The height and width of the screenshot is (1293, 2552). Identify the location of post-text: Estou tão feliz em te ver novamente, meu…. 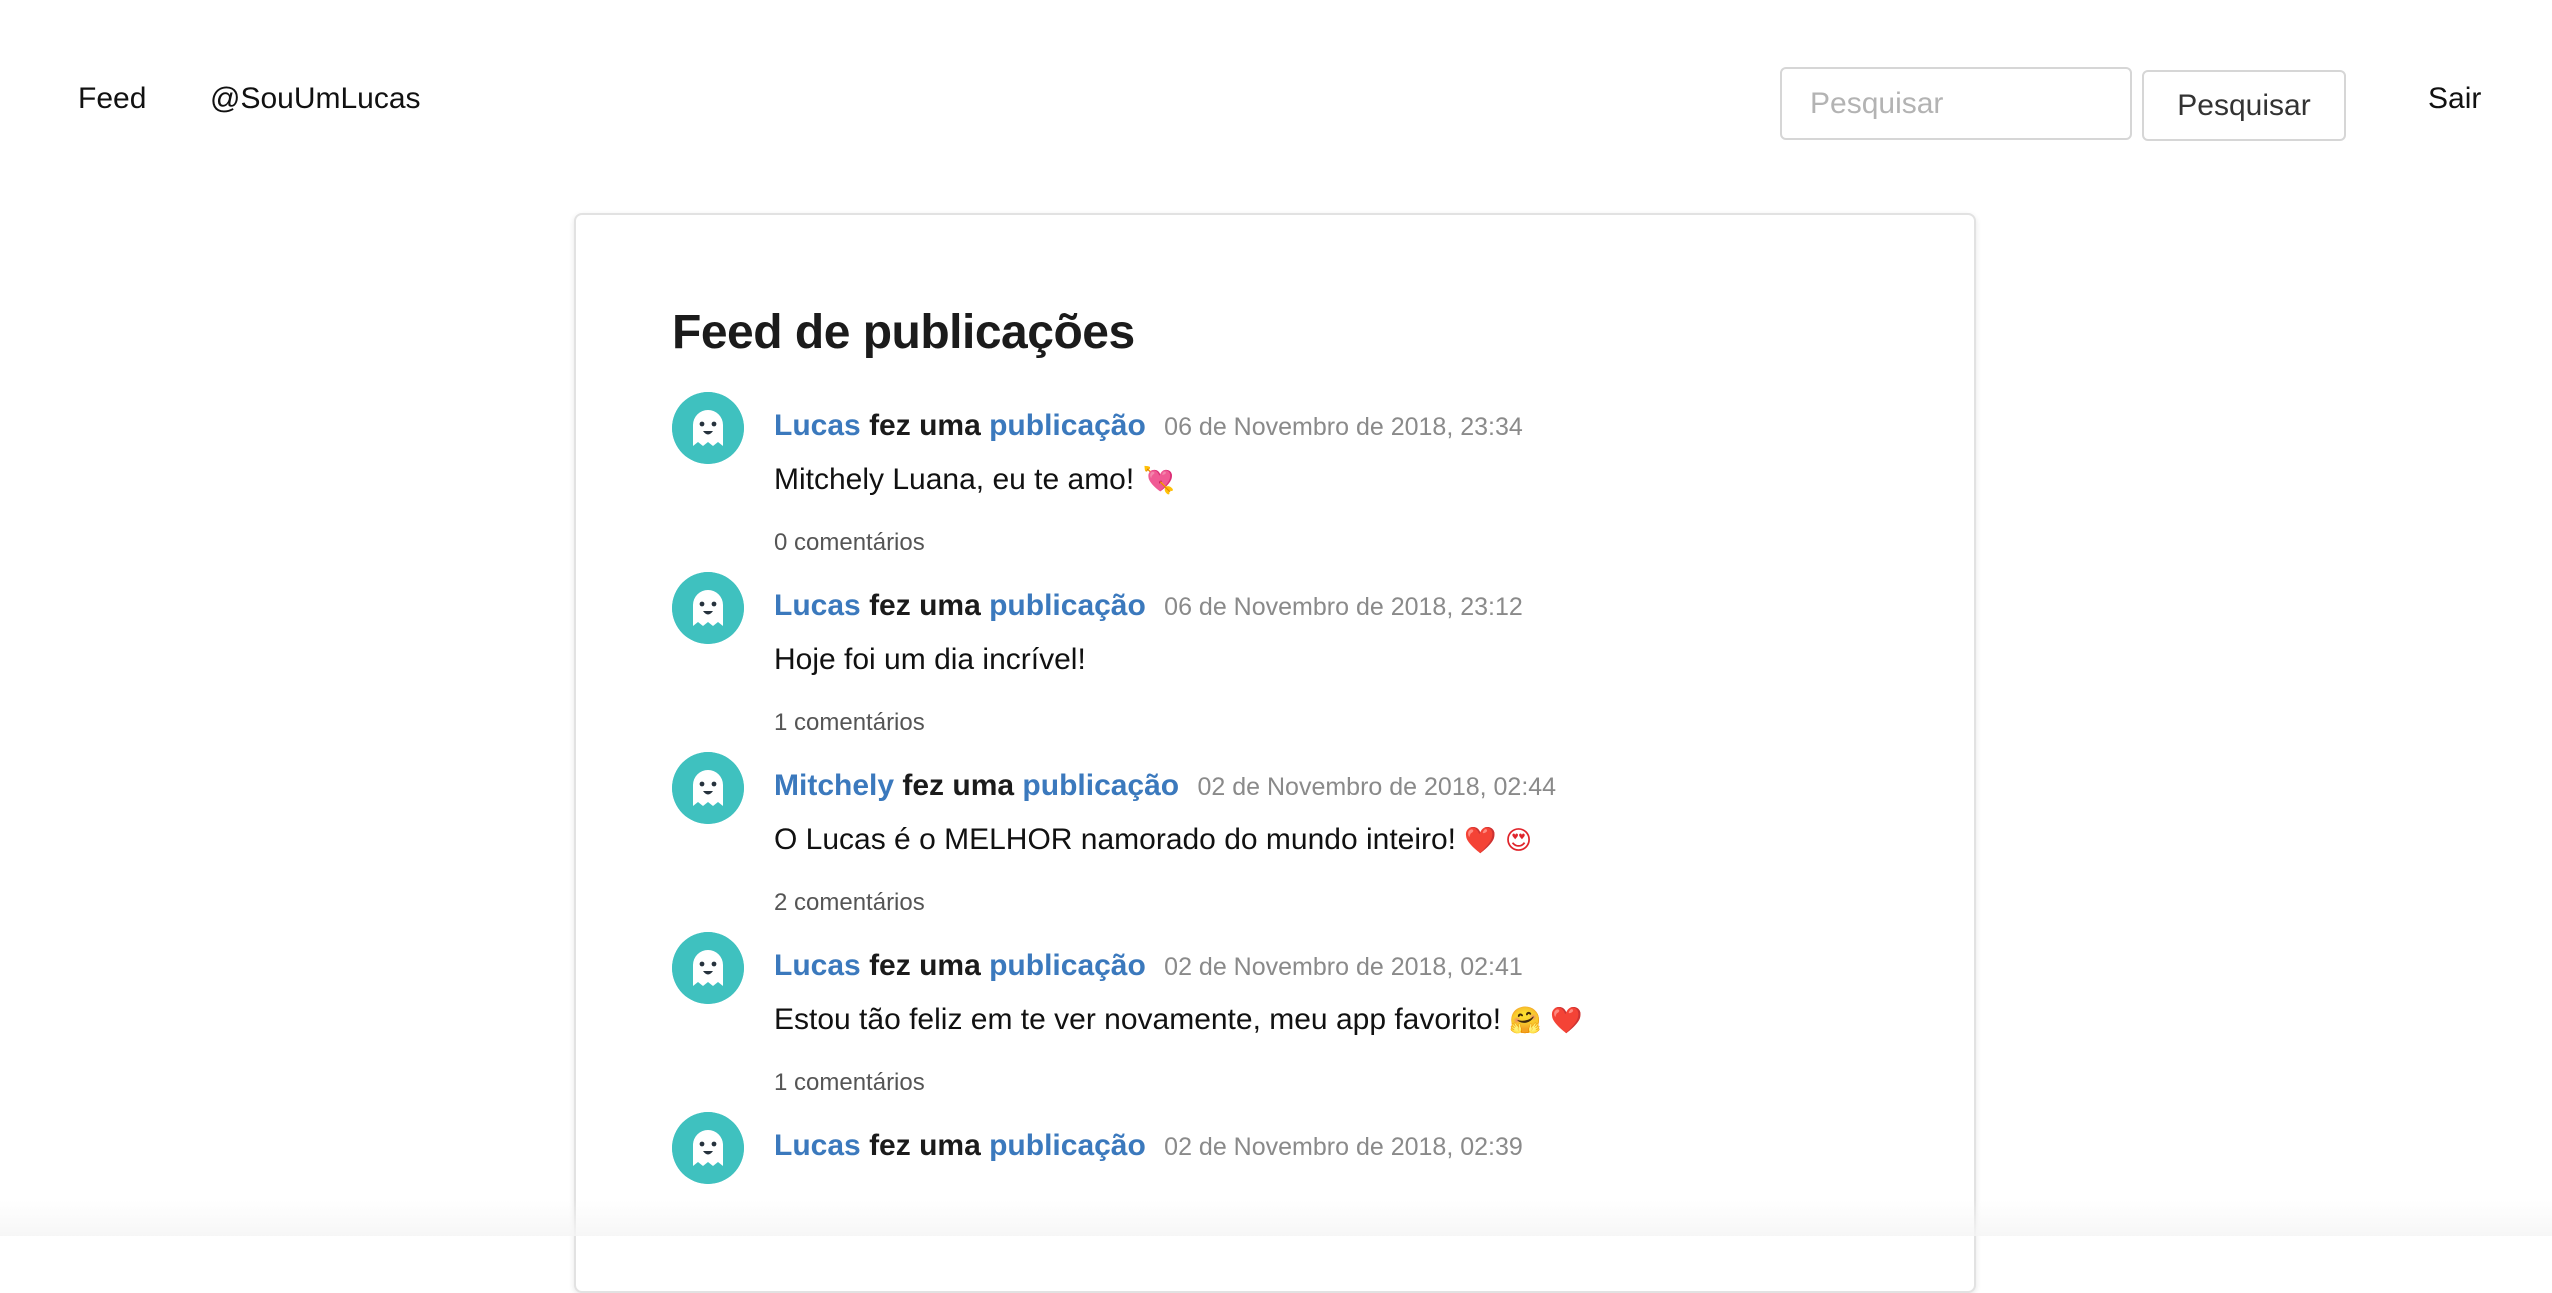
(1178, 1020).